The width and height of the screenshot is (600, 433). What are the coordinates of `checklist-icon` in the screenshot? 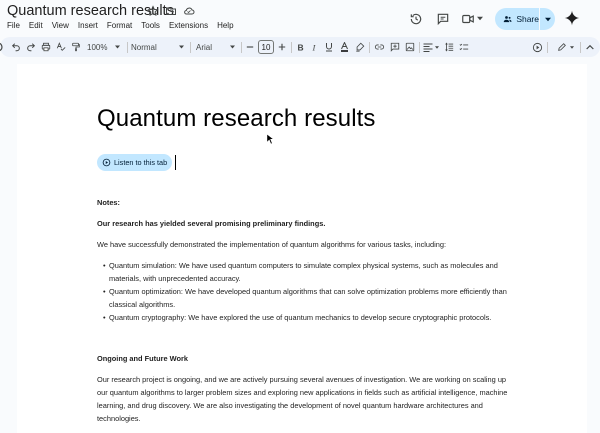 It's located at (464, 47).